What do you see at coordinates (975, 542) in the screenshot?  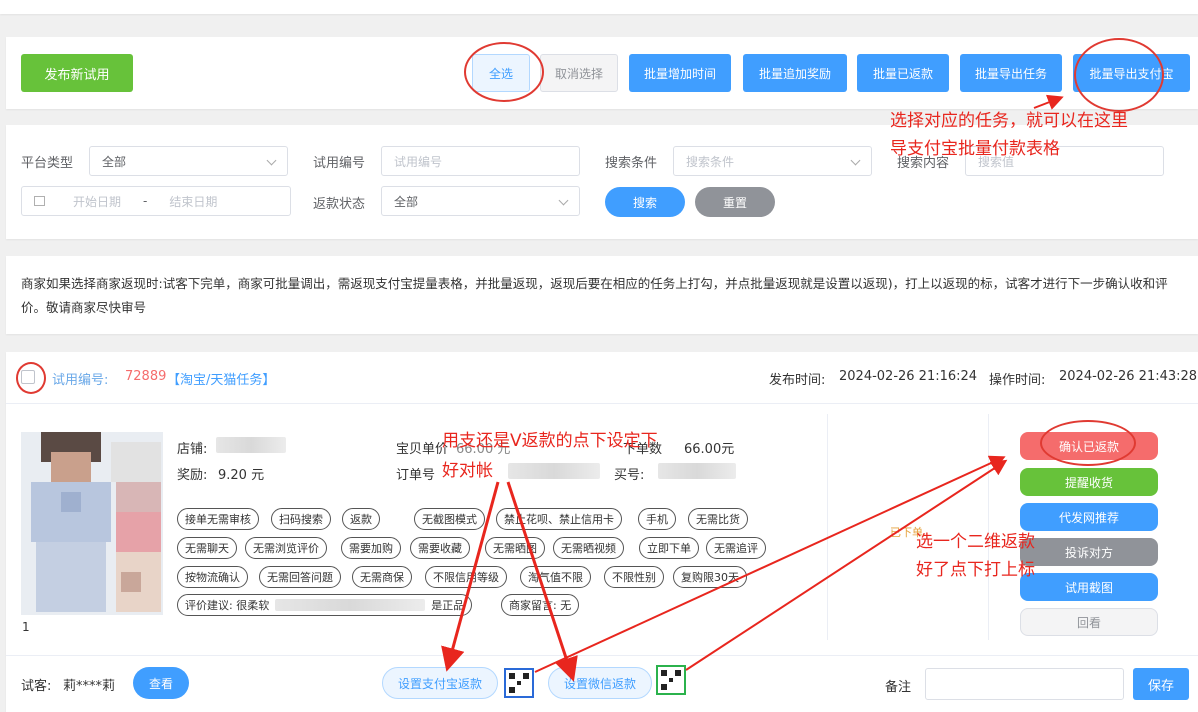 I see `annotation-text: 选一个二维返款` at bounding box center [975, 542].